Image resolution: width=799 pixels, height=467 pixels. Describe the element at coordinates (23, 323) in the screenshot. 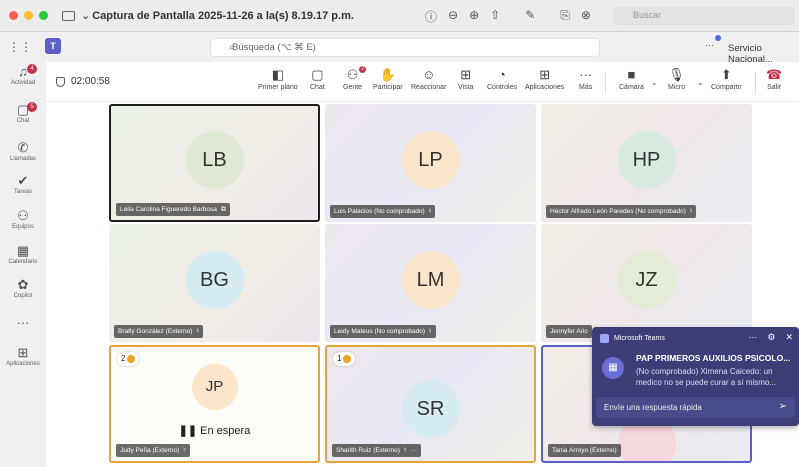

I see `rail-item-more: ···` at that location.